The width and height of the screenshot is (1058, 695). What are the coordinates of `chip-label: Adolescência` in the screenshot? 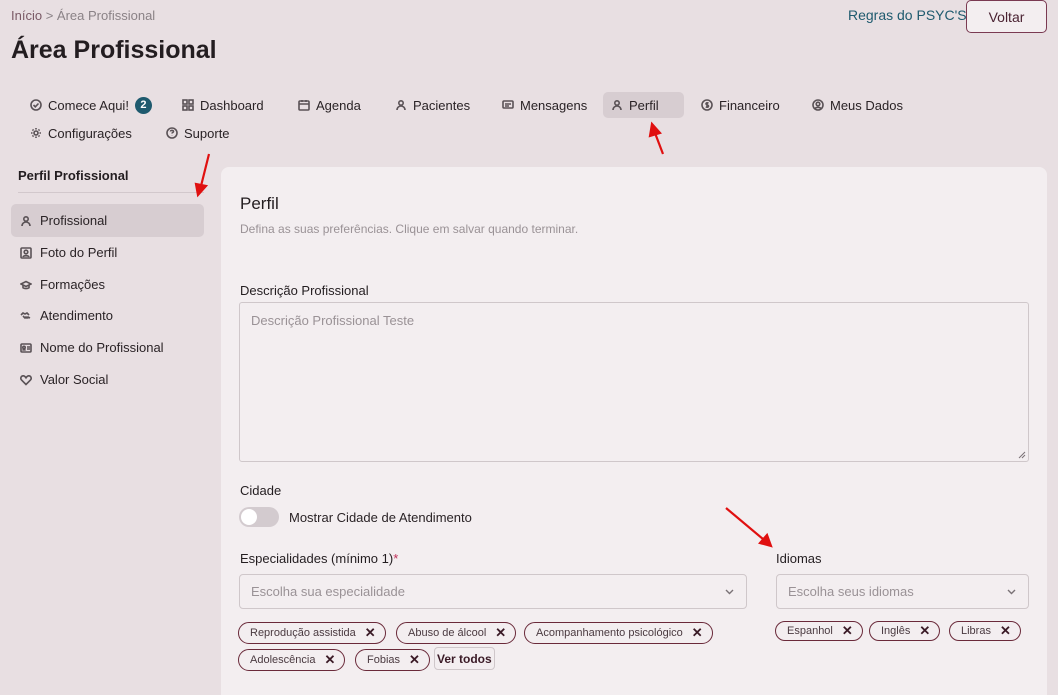 It's located at (283, 660).